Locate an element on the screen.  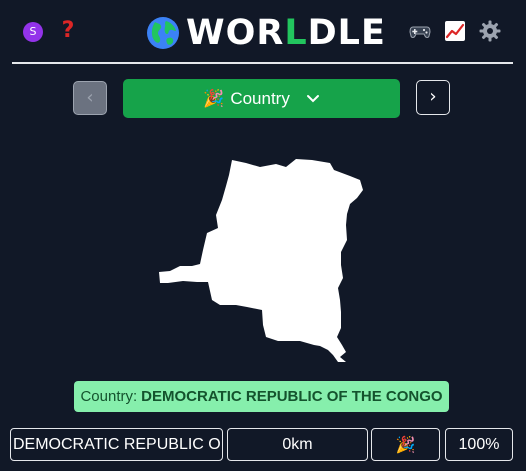
logo-text: WORLDLE is located at coordinates (286, 33).